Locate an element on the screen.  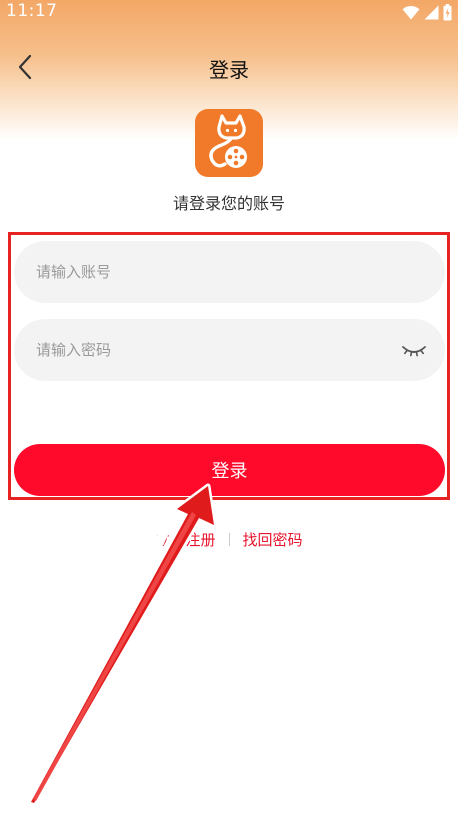
account-links: 立即注册 找回密码 is located at coordinates (229, 539).